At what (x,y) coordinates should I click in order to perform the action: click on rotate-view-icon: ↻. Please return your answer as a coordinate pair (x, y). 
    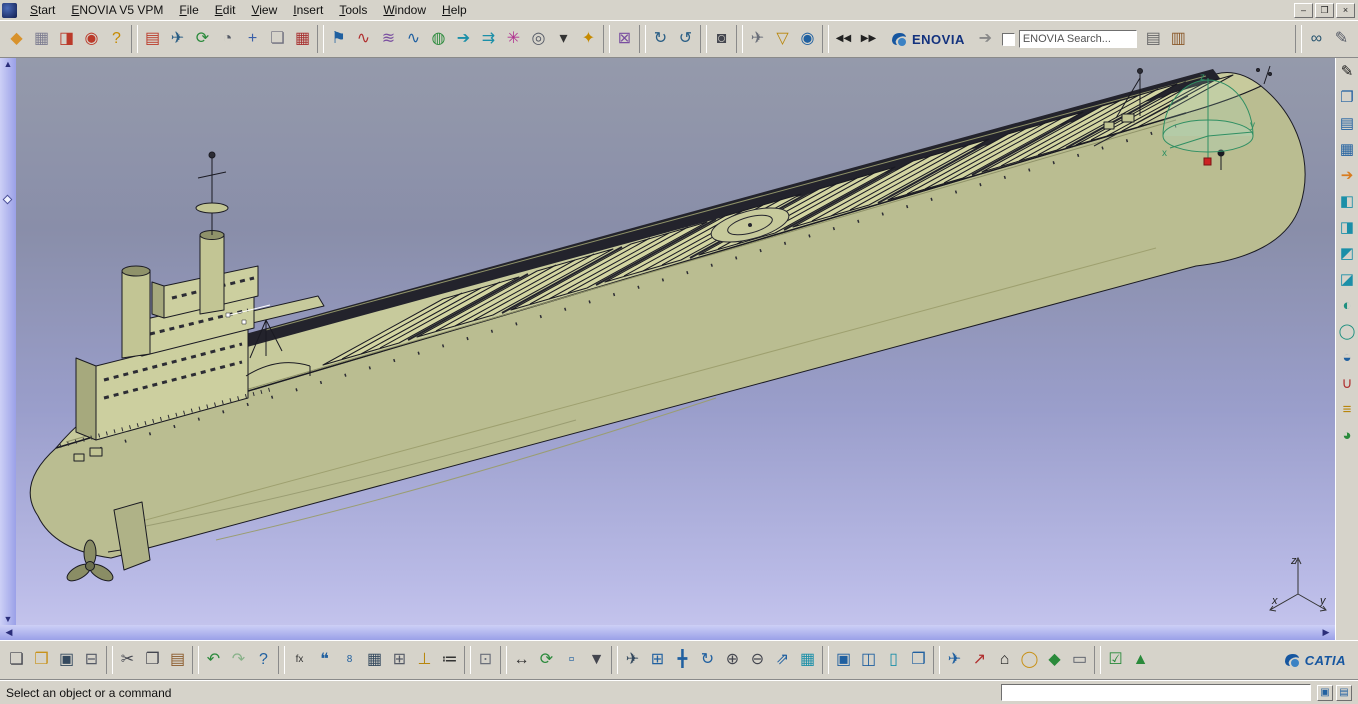
    Looking at the image, I should click on (707, 660).